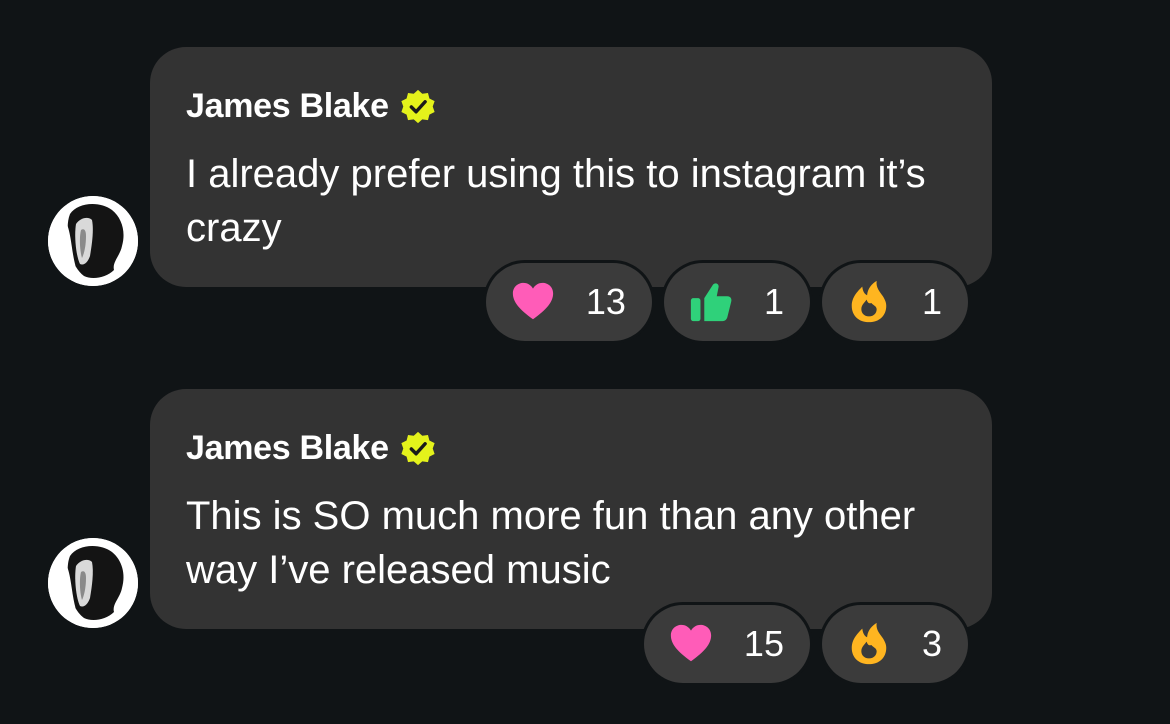  Describe the element at coordinates (736, 302) in the screenshot. I see `reaction-thumbs-up-button: 1` at that location.